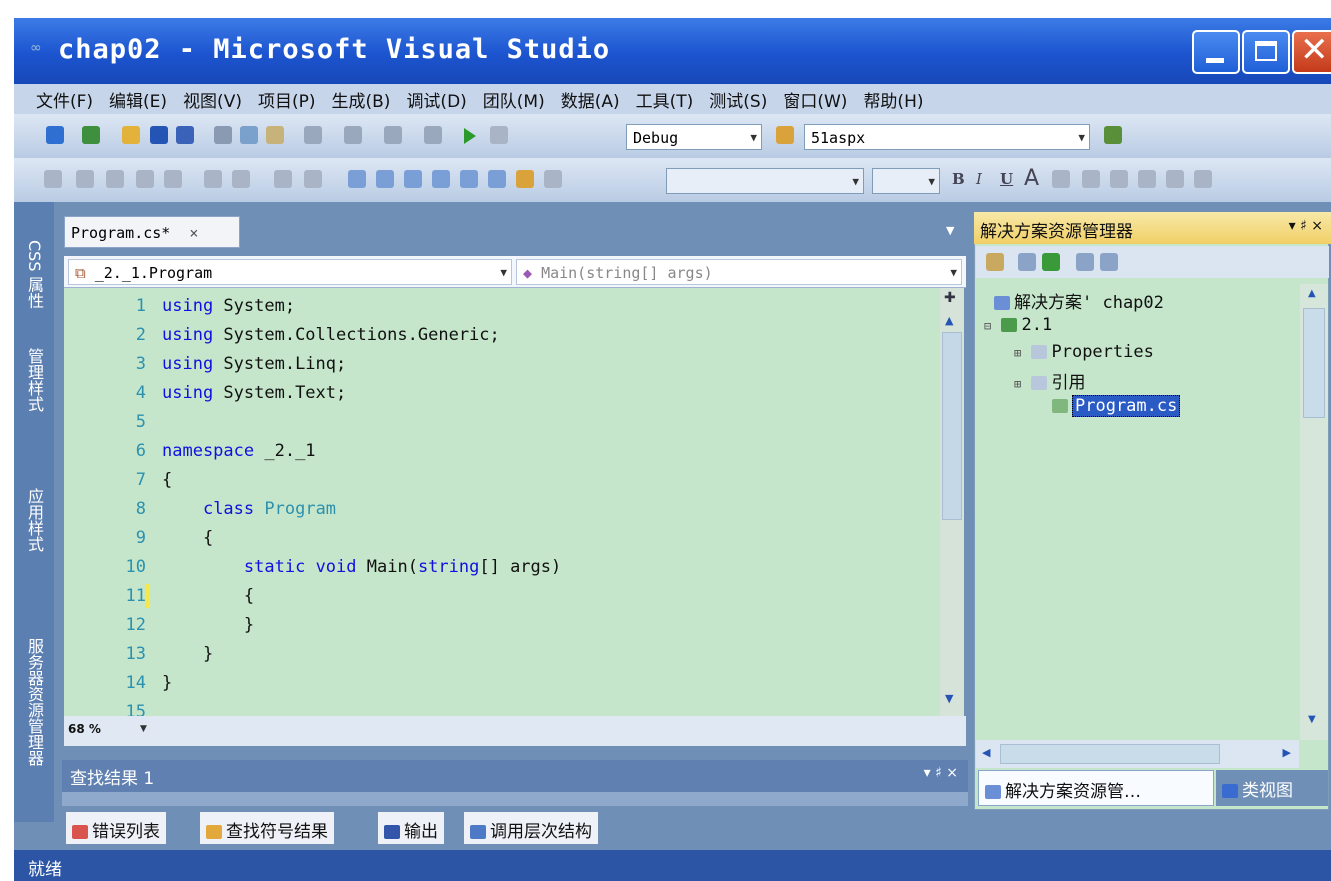 This screenshot has width=1331, height=881. I want to click on numbered-list-icon, so click(1175, 179).